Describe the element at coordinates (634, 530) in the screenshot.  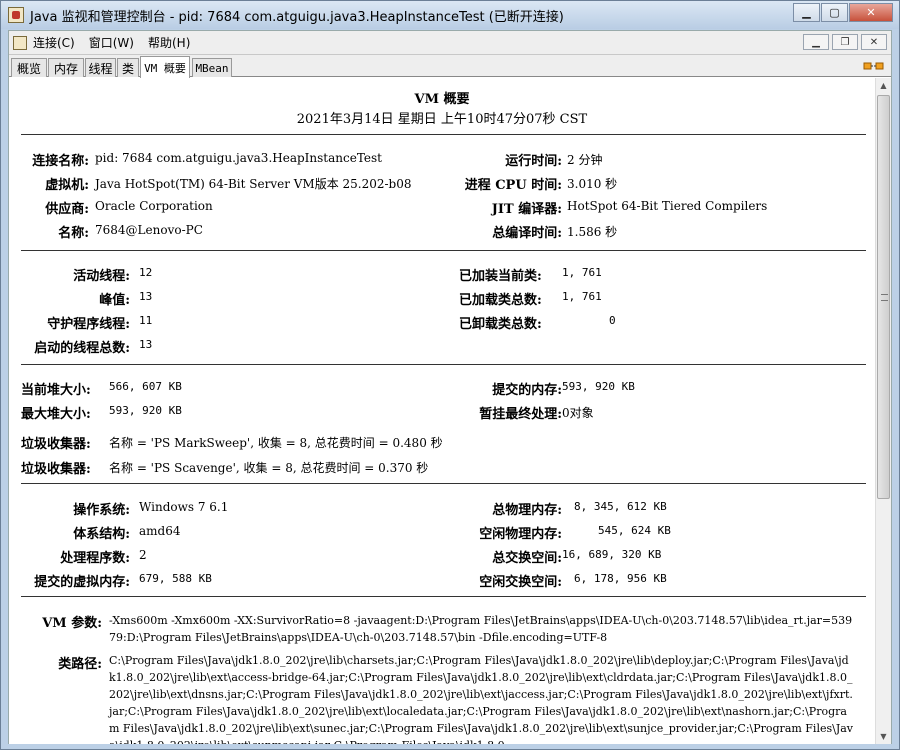
I see `free-physical-memory-value: 545, 624 KB` at that location.